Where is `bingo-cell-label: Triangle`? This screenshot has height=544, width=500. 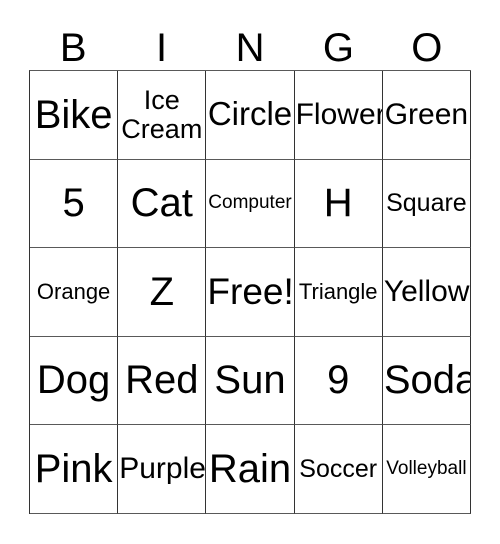 bingo-cell-label: Triangle is located at coordinates (338, 292).